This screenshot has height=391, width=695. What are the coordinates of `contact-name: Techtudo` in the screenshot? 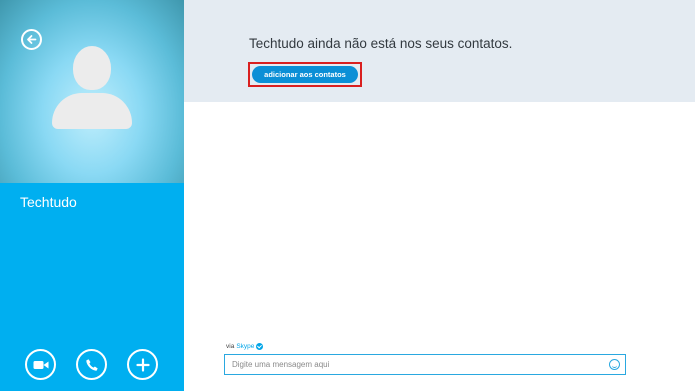 It's located at (48, 202).